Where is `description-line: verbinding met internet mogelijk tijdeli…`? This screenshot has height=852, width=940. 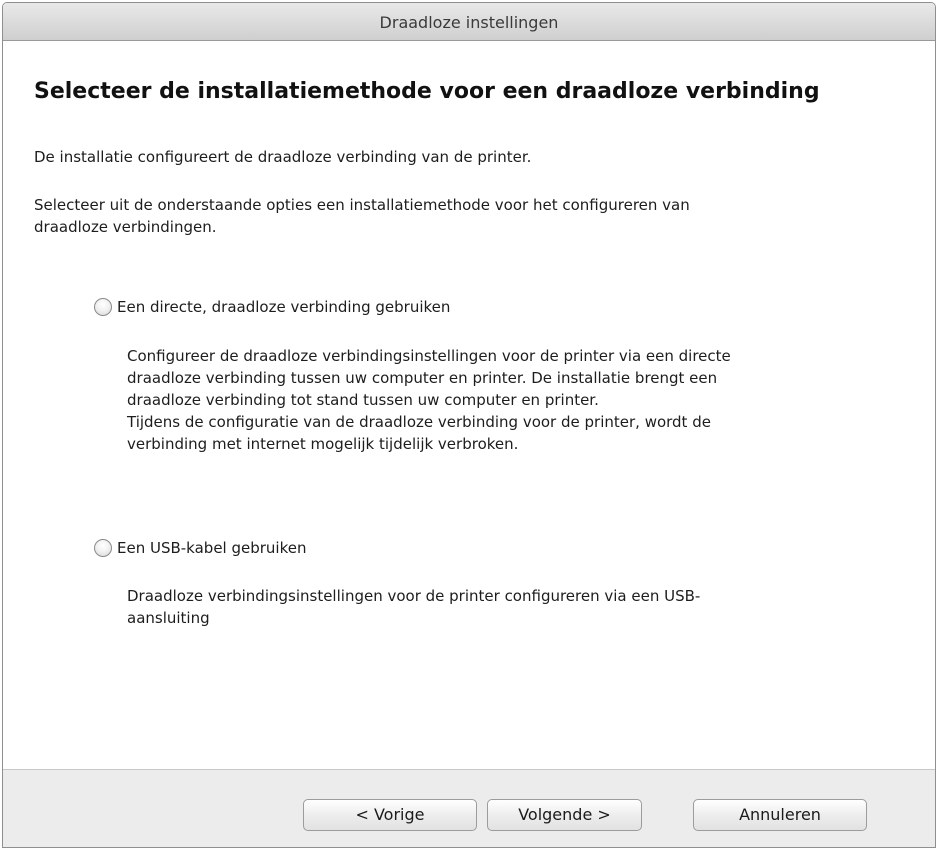 description-line: verbinding met internet mogelijk tijdeli… is located at coordinates (323, 444).